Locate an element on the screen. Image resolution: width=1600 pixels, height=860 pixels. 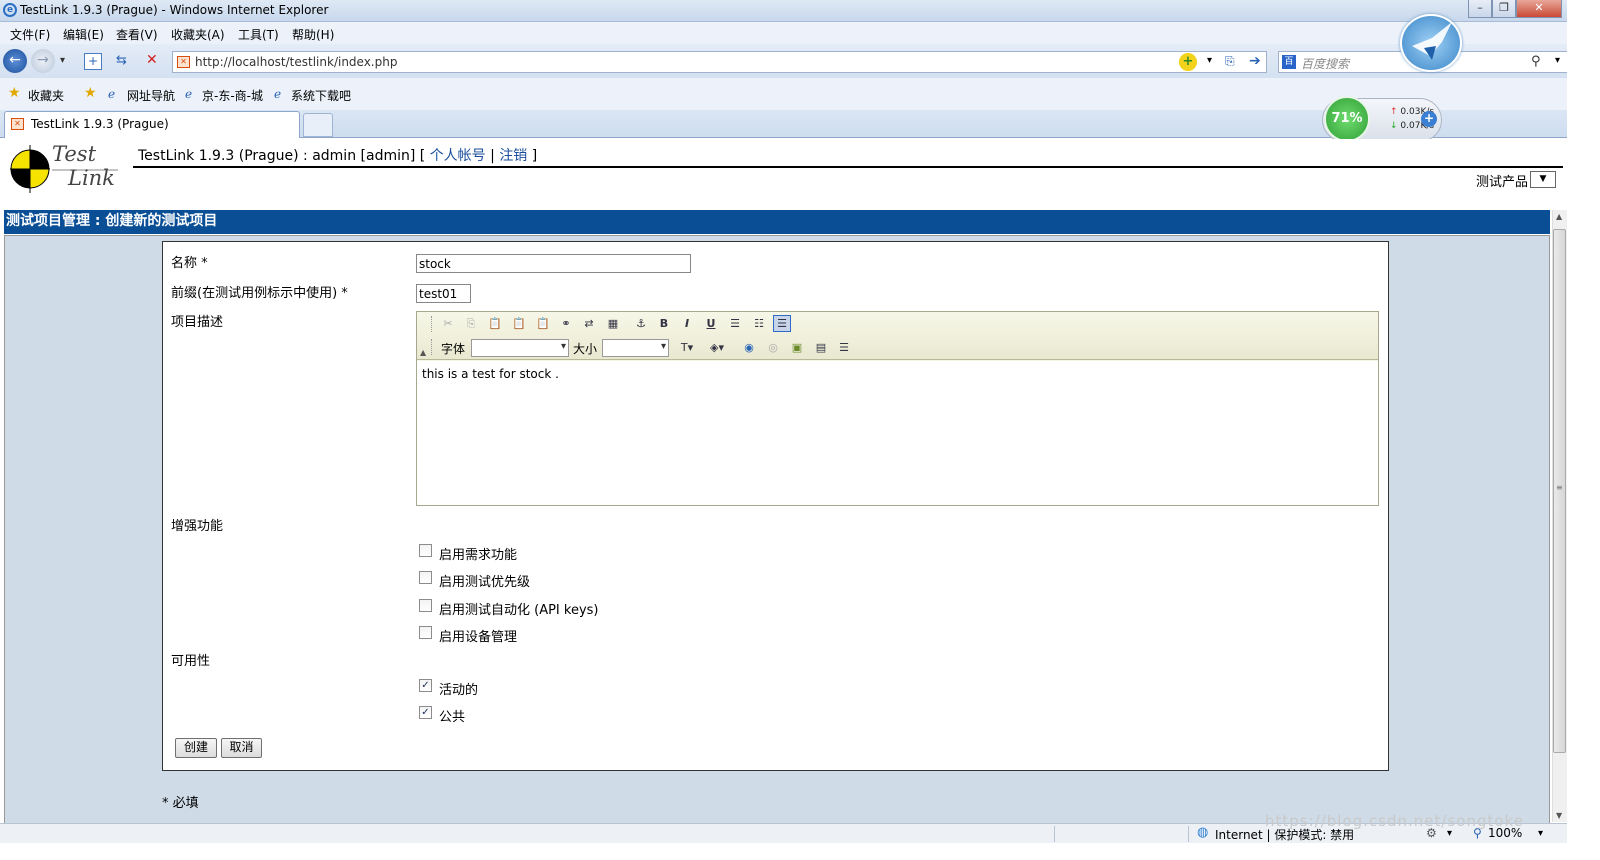
tab-favicon: ✕ is located at coordinates (17, 124).